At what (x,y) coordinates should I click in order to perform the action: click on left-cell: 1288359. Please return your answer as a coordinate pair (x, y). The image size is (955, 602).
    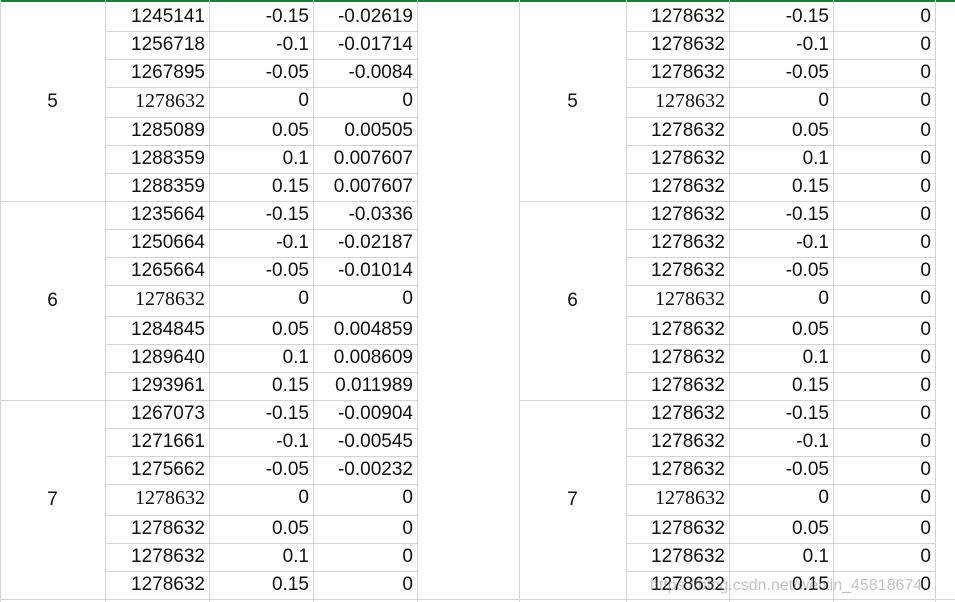
    Looking at the image, I should click on (157, 187).